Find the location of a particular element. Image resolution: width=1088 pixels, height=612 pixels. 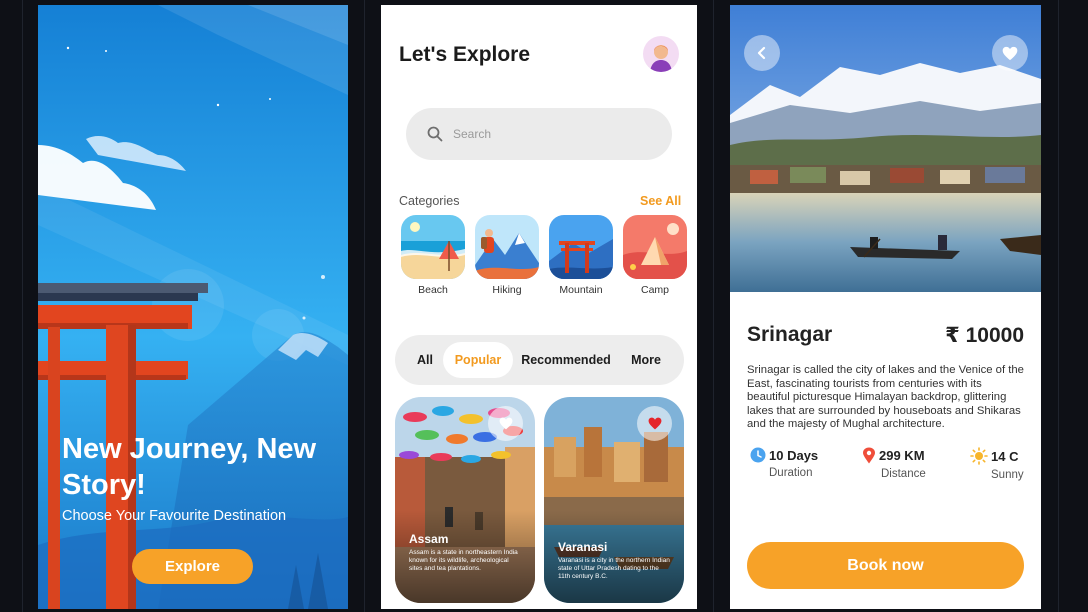

stat-label: Distance is located at coordinates (903, 474).